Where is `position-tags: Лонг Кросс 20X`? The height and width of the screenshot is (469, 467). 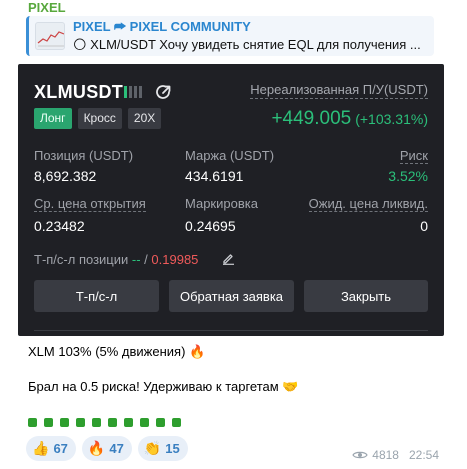 position-tags: Лонг Кросс 20X is located at coordinates (98, 118).